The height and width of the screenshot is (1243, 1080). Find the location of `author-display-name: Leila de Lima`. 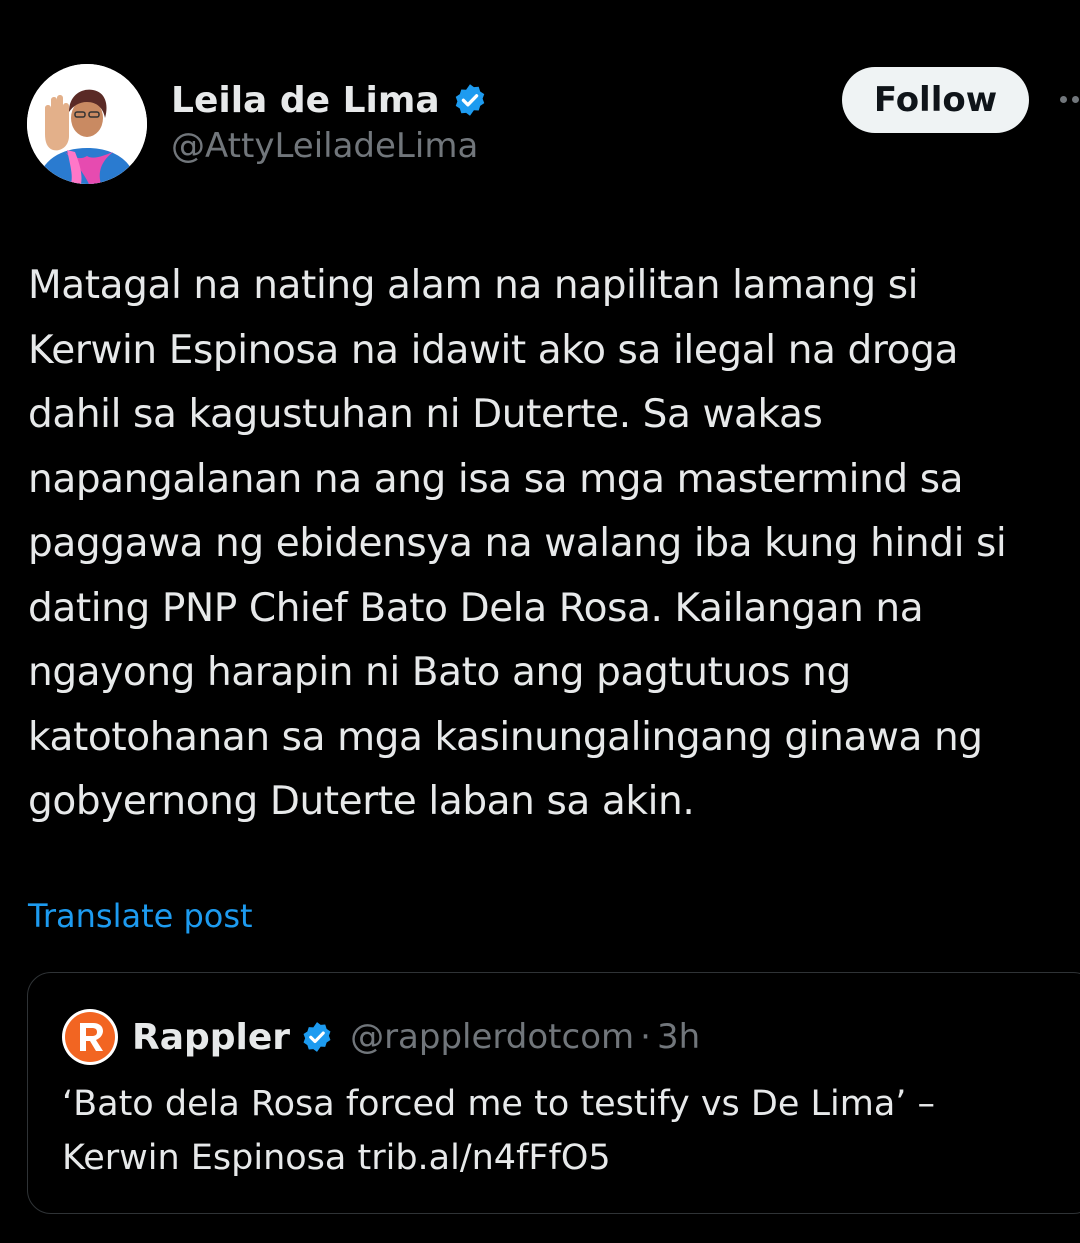

author-display-name: Leila de Lima is located at coordinates (305, 100).